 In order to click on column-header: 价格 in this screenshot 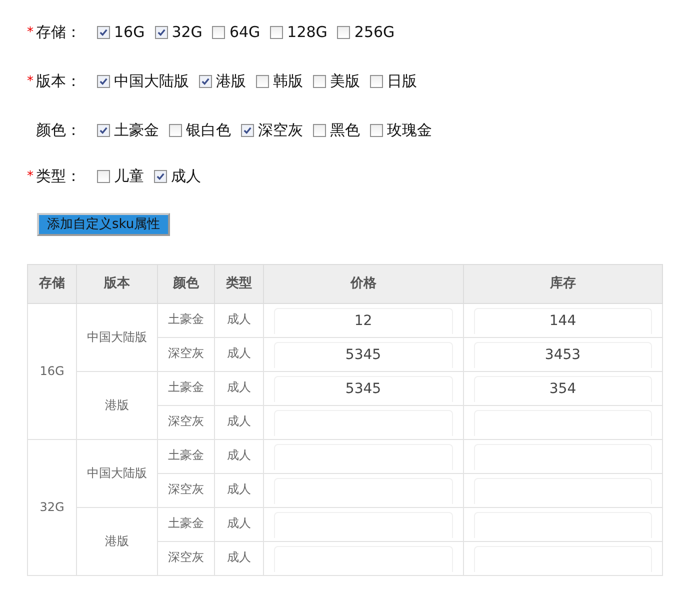, I will do `click(363, 283)`.